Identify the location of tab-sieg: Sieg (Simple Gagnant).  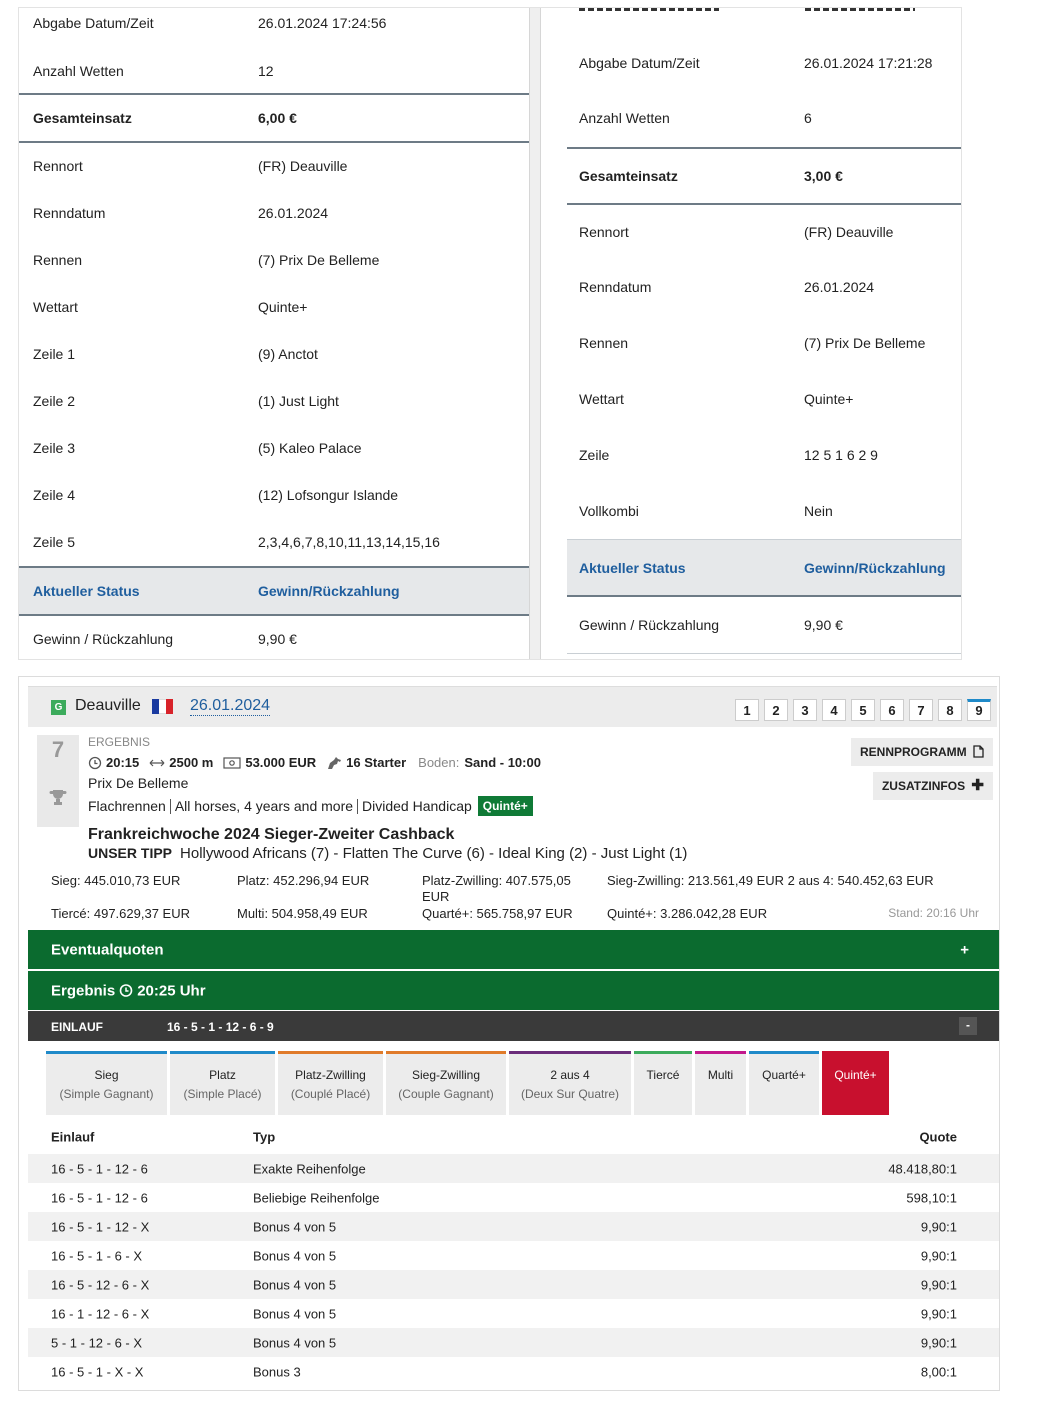
(106, 1083).